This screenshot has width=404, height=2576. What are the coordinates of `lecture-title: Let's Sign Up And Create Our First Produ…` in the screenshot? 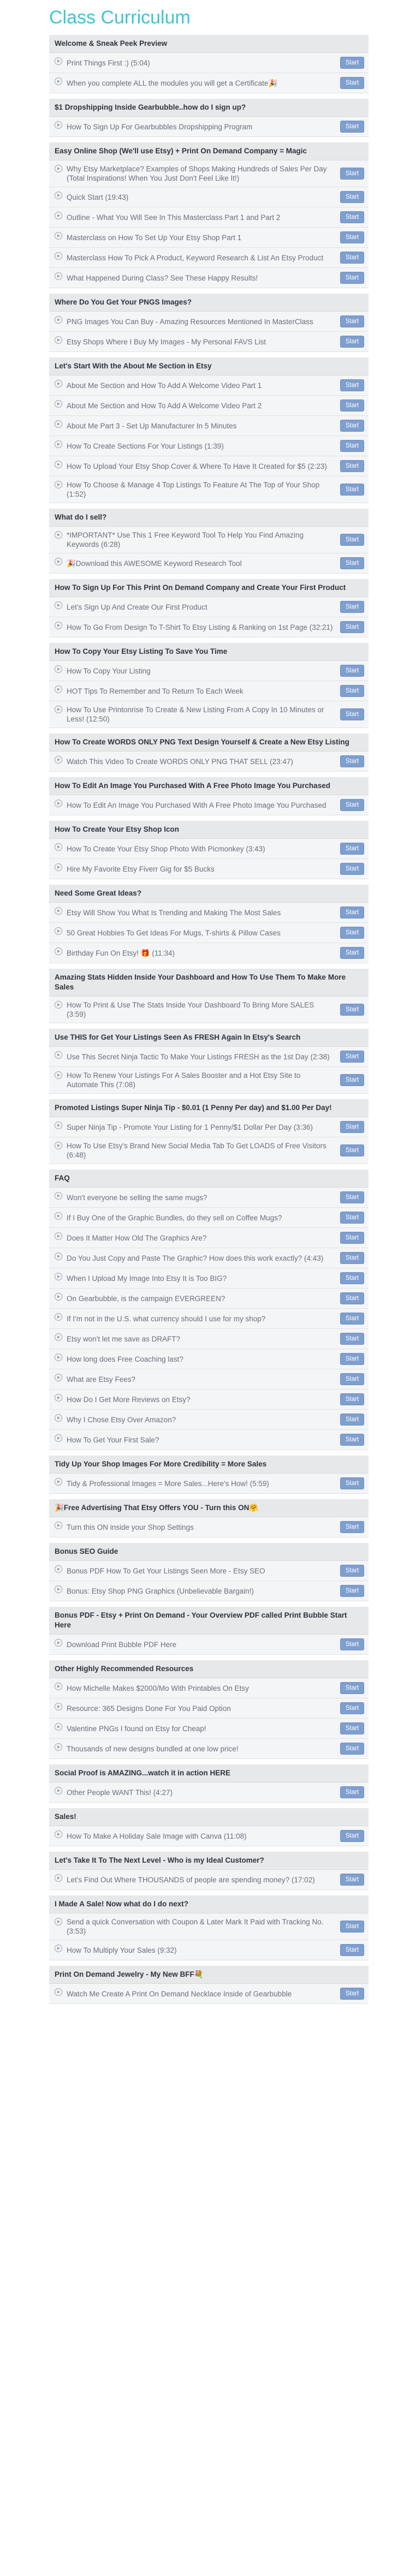 It's located at (203, 607).